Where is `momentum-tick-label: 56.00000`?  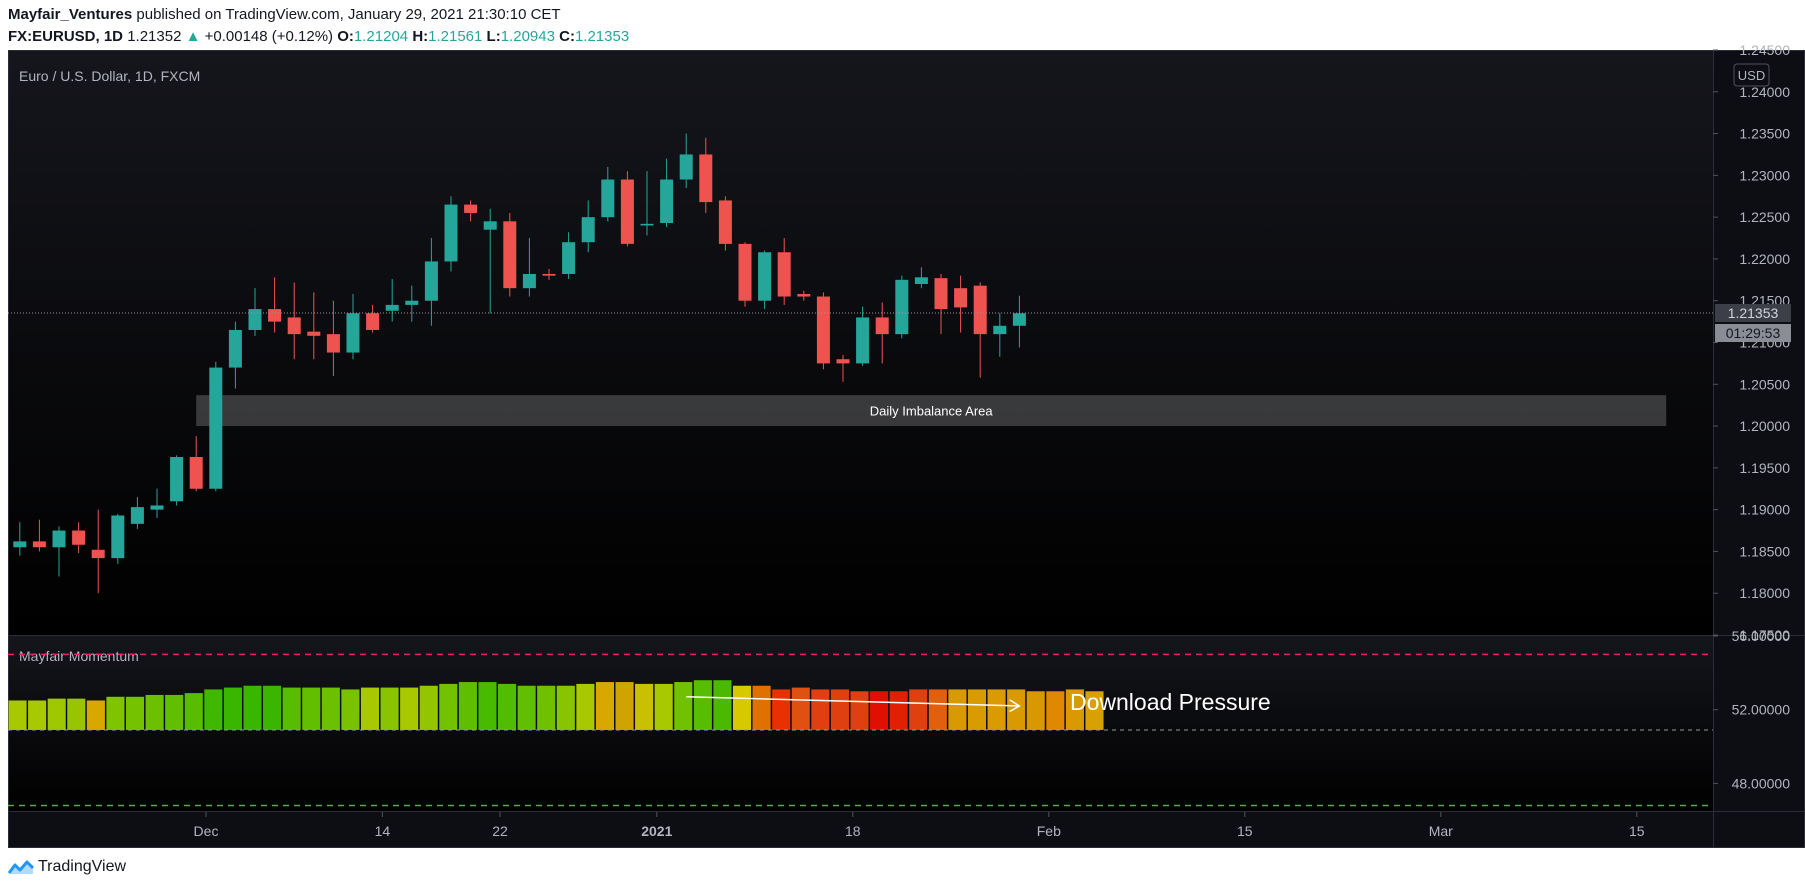
momentum-tick-label: 56.00000 is located at coordinates (1761, 636).